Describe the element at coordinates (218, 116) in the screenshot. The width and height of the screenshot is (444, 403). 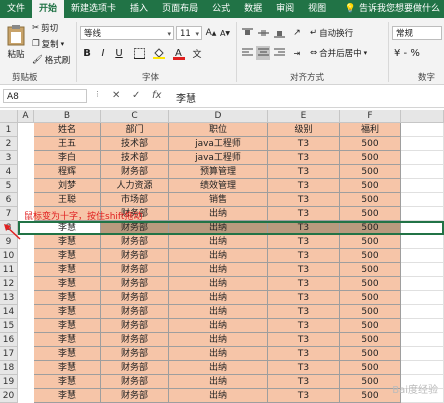
I see `column-header-d: D` at that location.